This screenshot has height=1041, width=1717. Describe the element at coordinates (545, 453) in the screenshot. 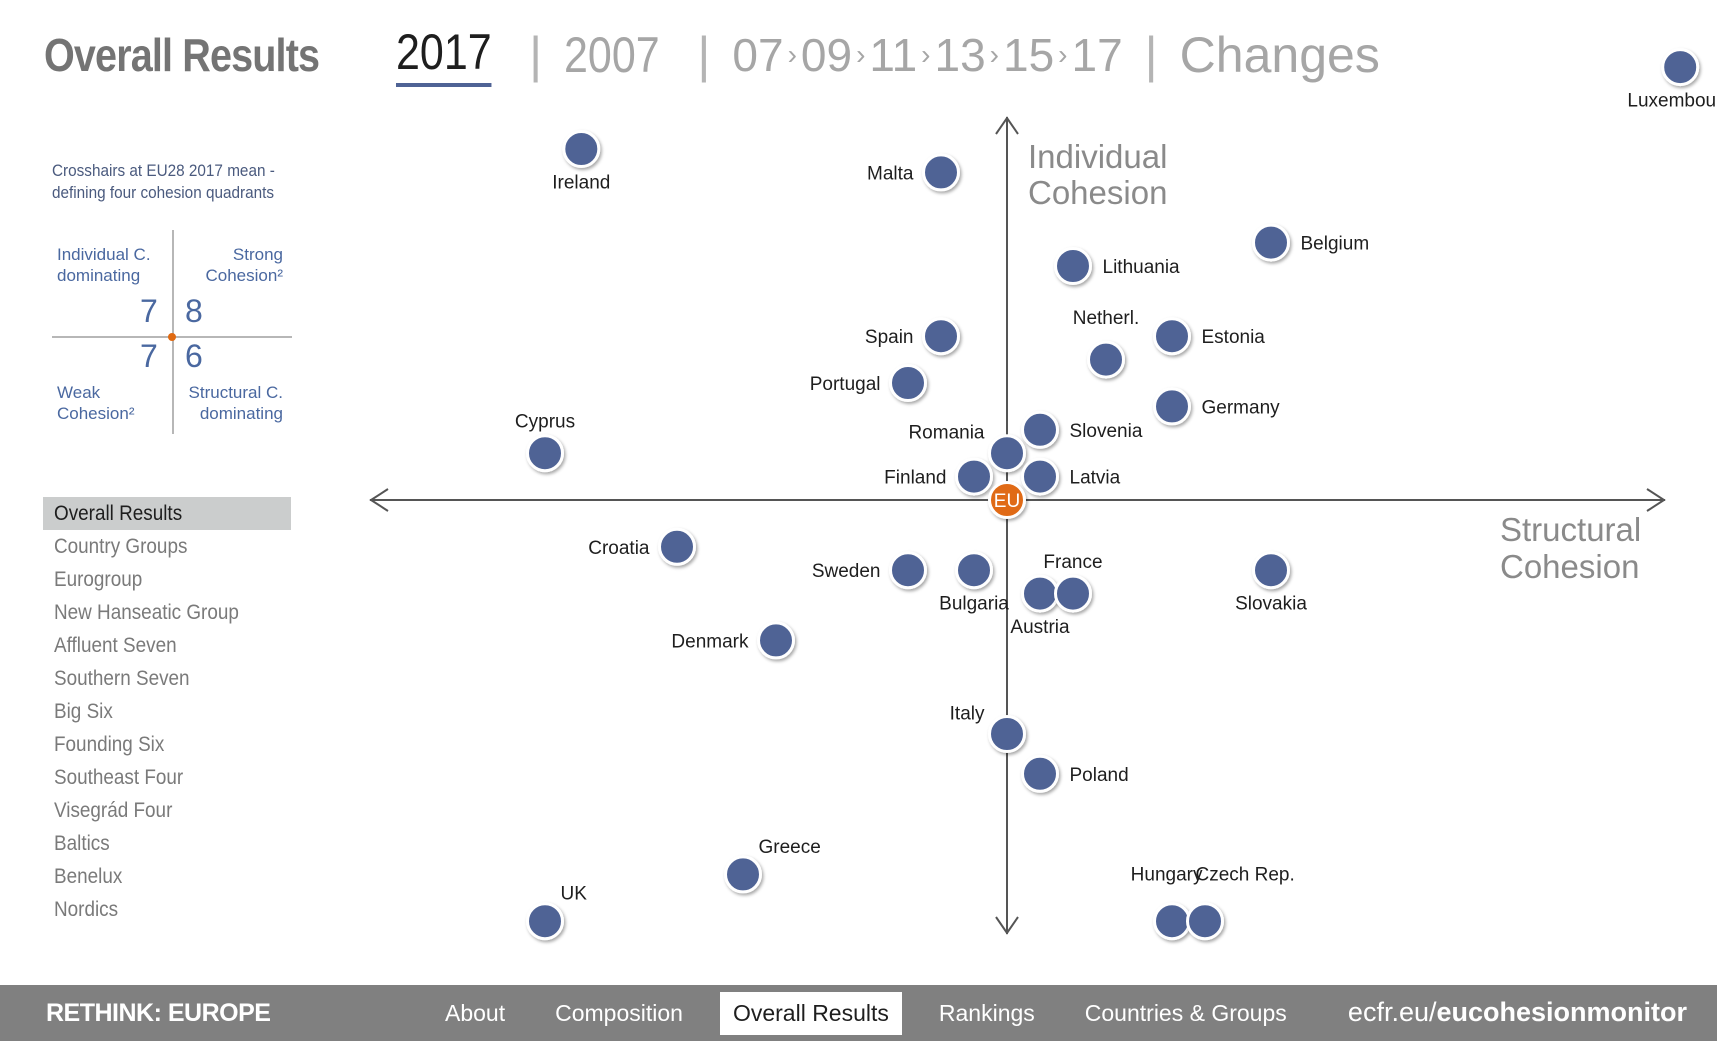

I see `point-cyprus` at that location.